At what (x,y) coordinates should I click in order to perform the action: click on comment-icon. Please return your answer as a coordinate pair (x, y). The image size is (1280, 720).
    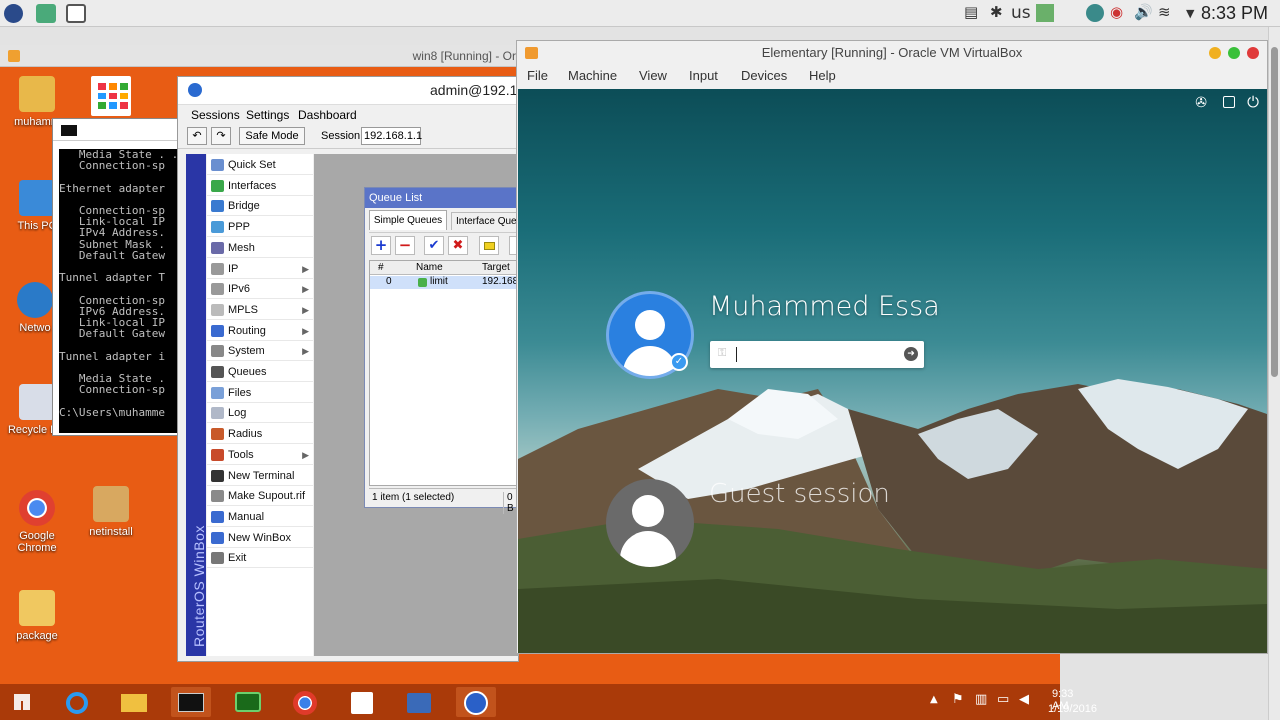
    Looking at the image, I should click on (489, 245).